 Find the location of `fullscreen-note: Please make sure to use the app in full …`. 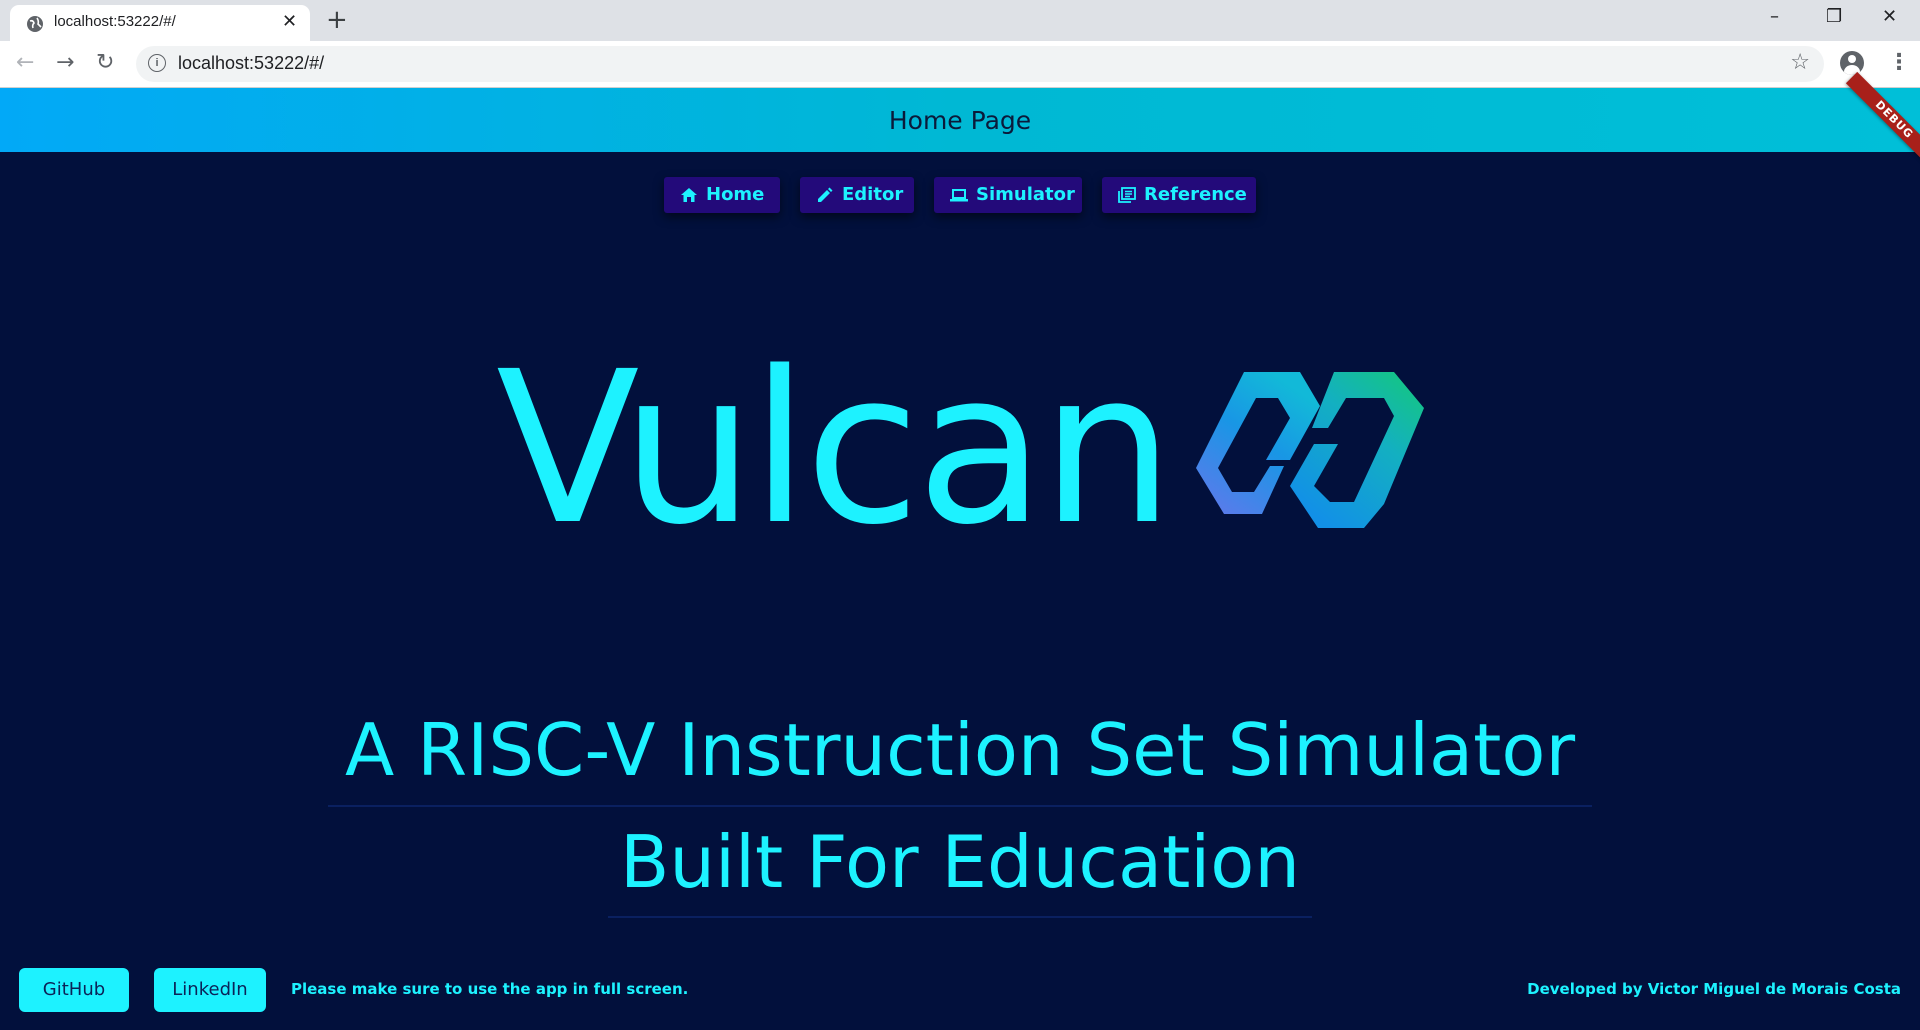

fullscreen-note: Please make sure to use the app in full … is located at coordinates (490, 989).